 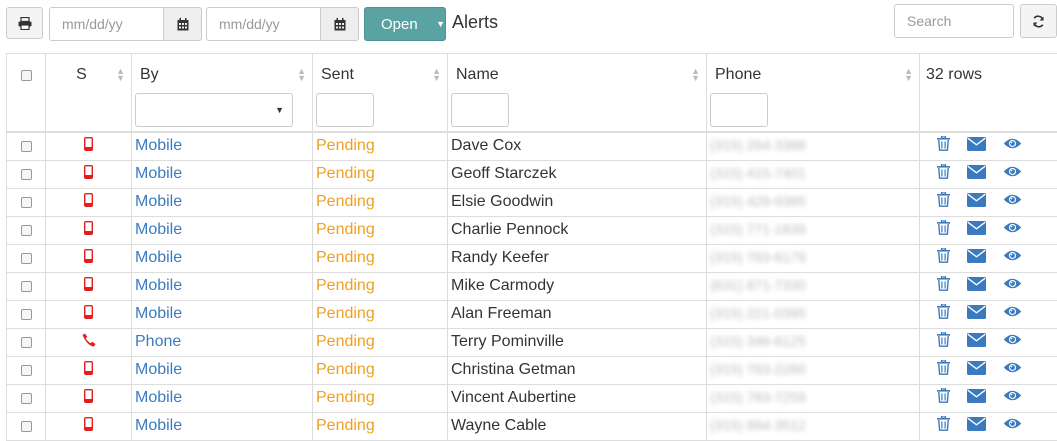 What do you see at coordinates (24, 23) in the screenshot?
I see `print-button` at bounding box center [24, 23].